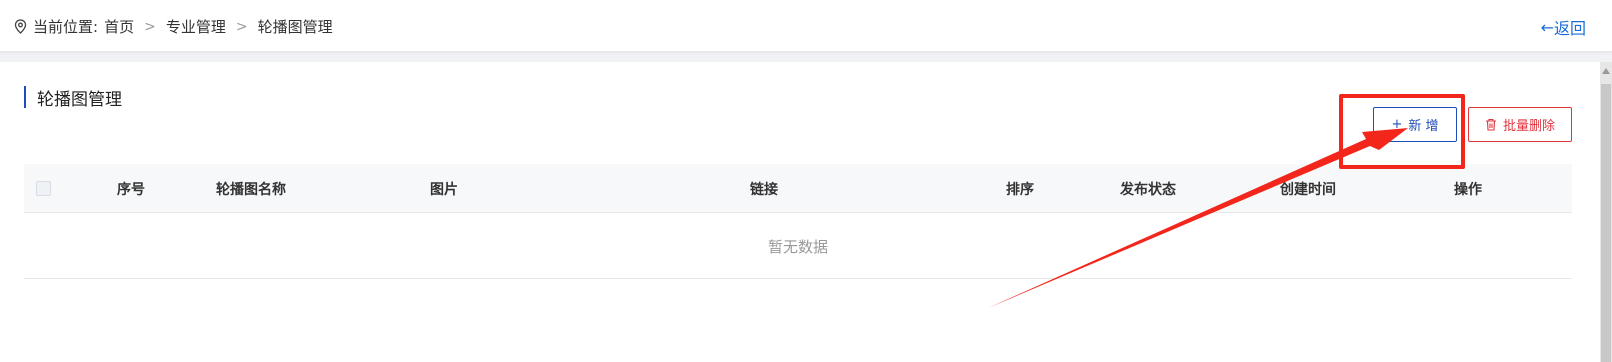  What do you see at coordinates (1606, 71) in the screenshot?
I see `scroll-up-arrow-icon` at bounding box center [1606, 71].